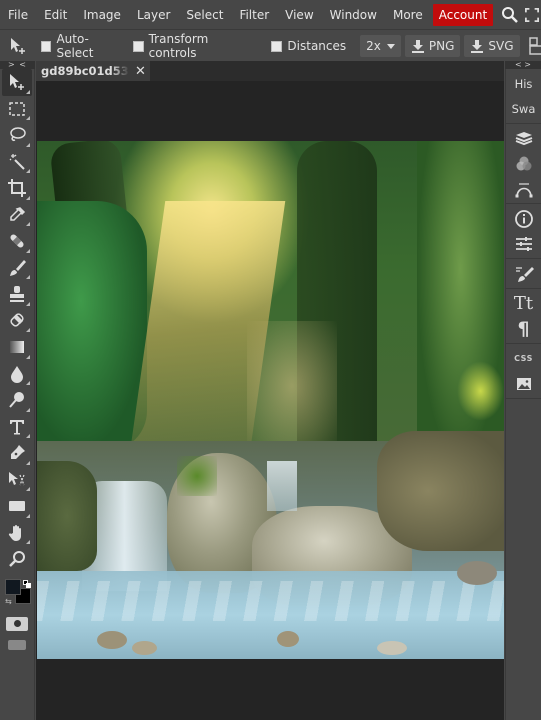  Describe the element at coordinates (523, 65) in the screenshot. I see `collapse-panels-button: < >` at that location.